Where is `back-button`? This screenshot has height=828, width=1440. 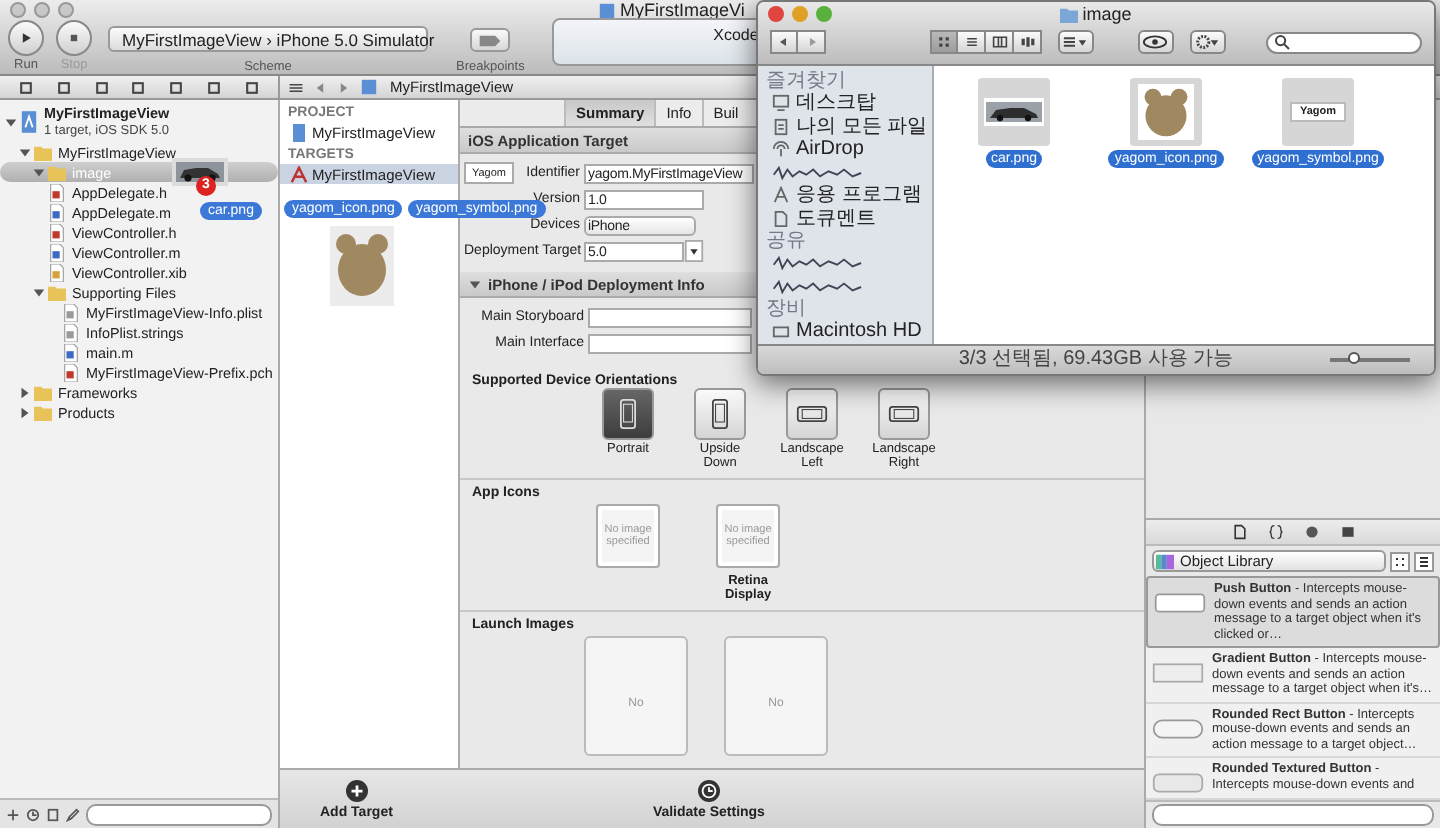 back-button is located at coordinates (784, 42).